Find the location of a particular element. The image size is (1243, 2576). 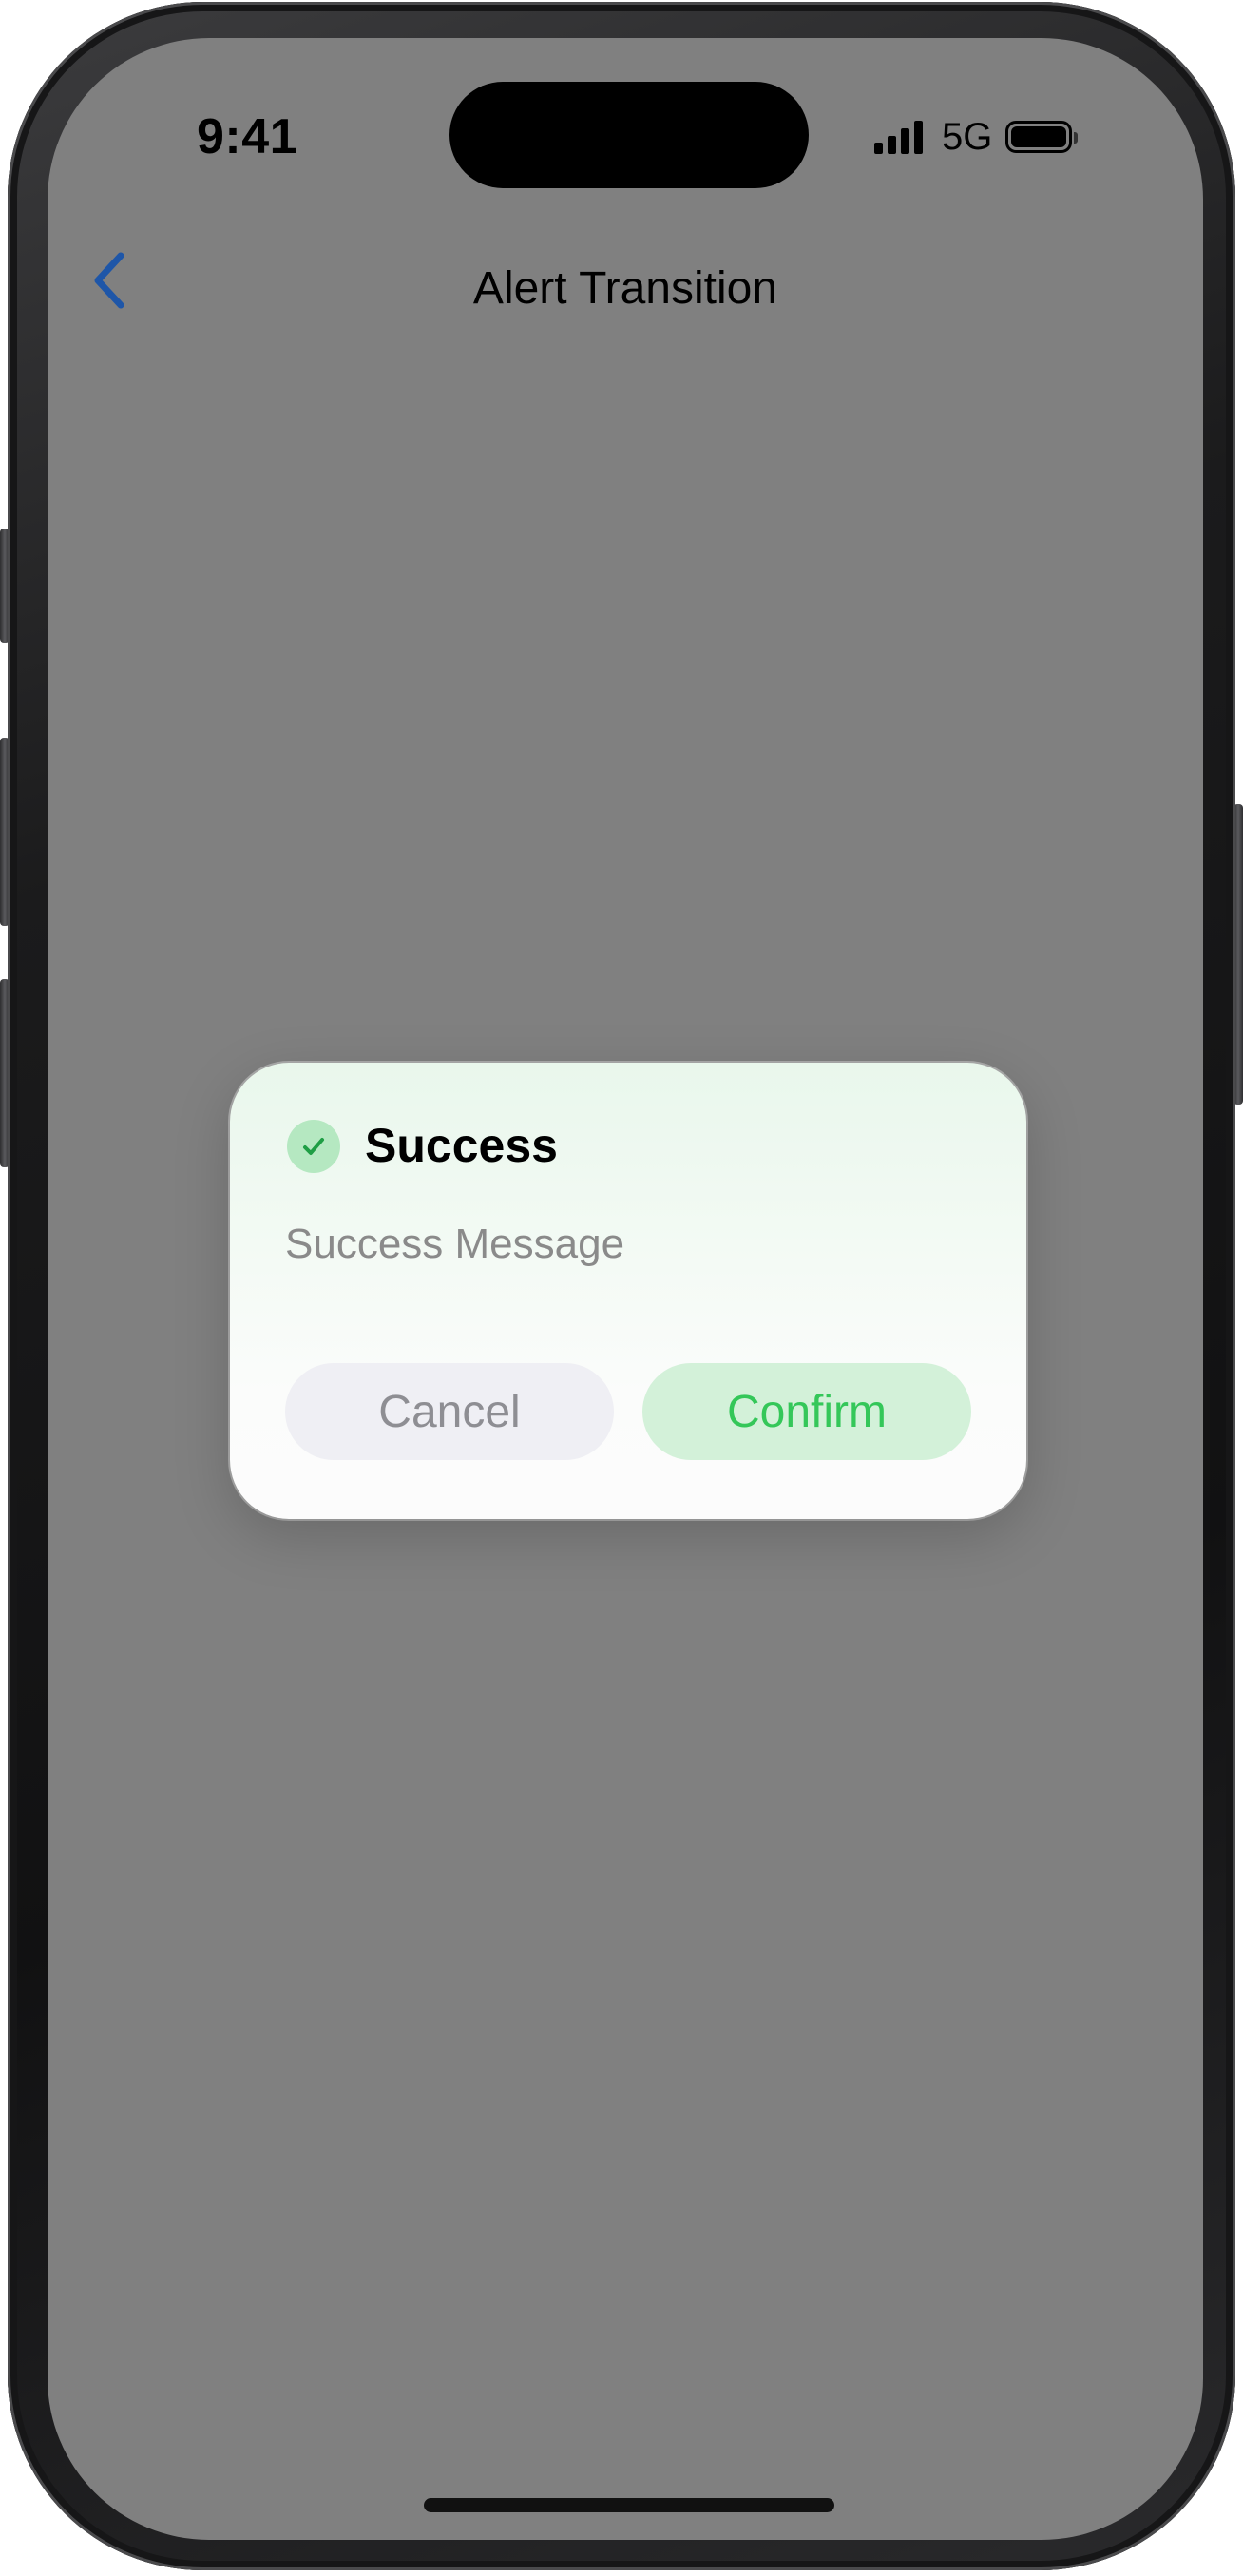

alert-dialog: Success Success Message Cancel Confirm is located at coordinates (628, 1291).